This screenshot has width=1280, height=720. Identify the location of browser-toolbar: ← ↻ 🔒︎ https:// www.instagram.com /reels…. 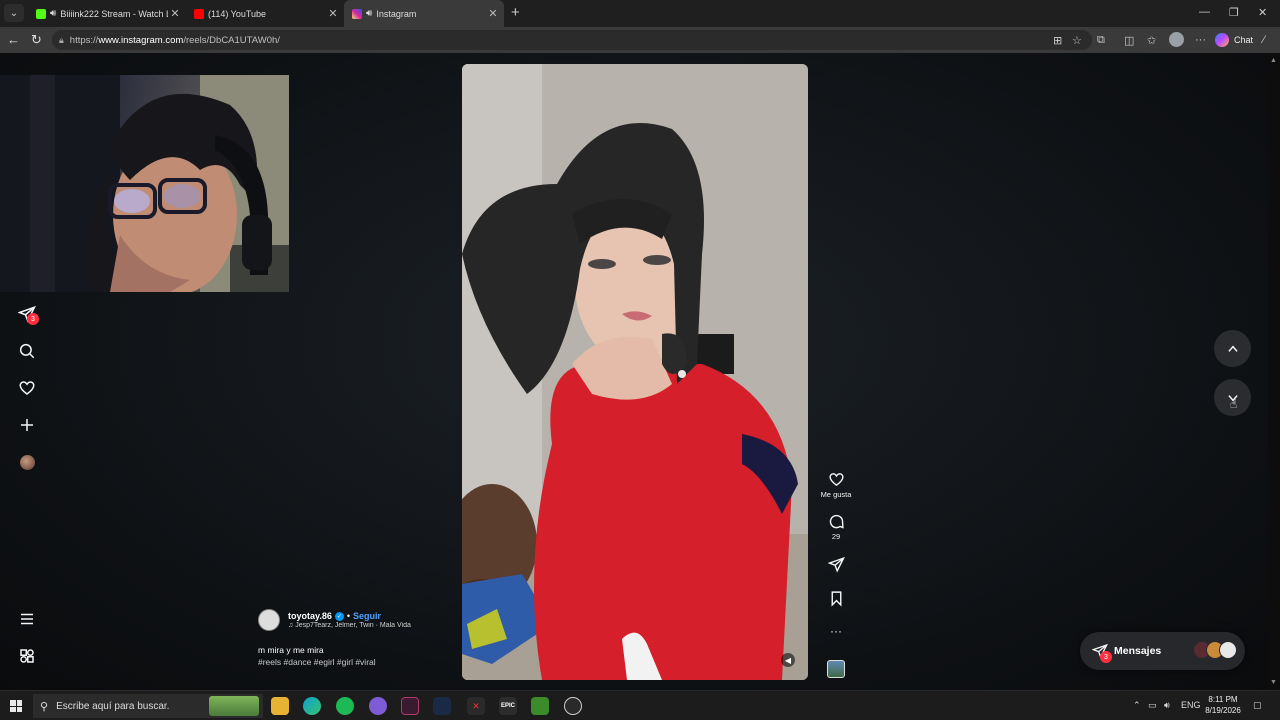
(640, 40).